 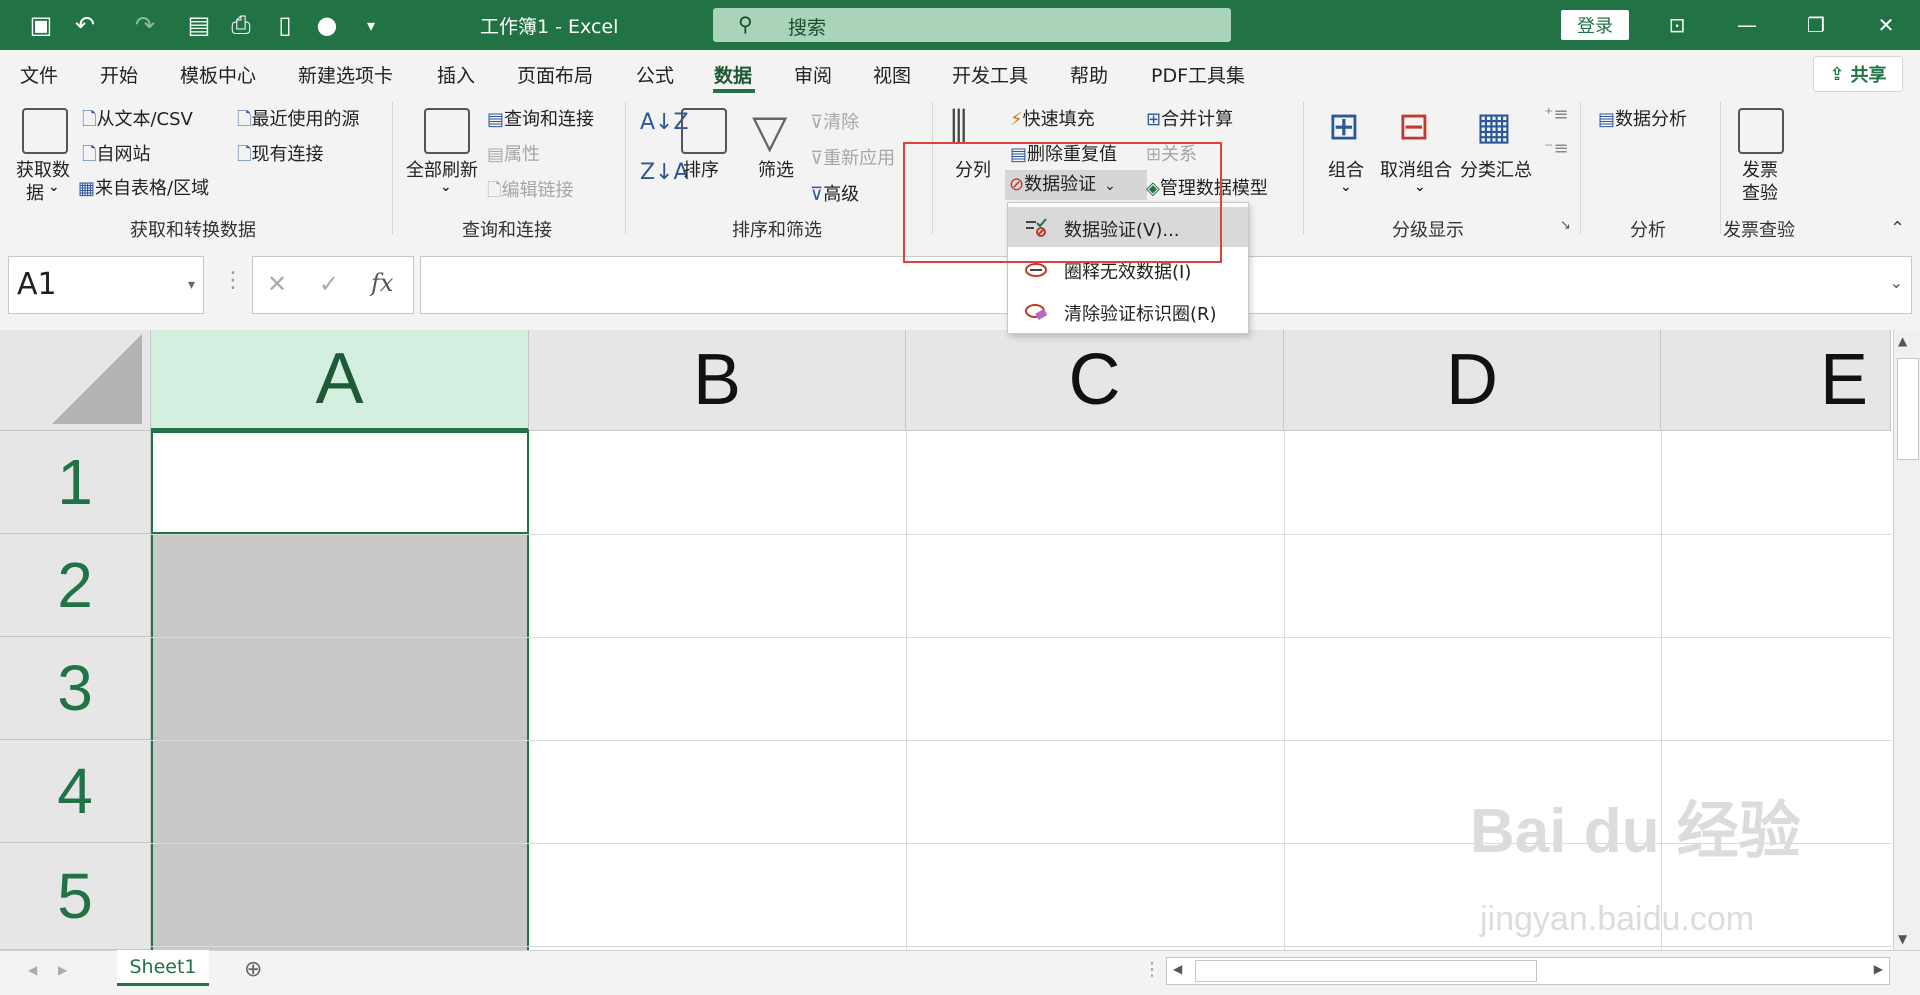 What do you see at coordinates (456, 74) in the screenshot?
I see `tab-insert: 插入` at bounding box center [456, 74].